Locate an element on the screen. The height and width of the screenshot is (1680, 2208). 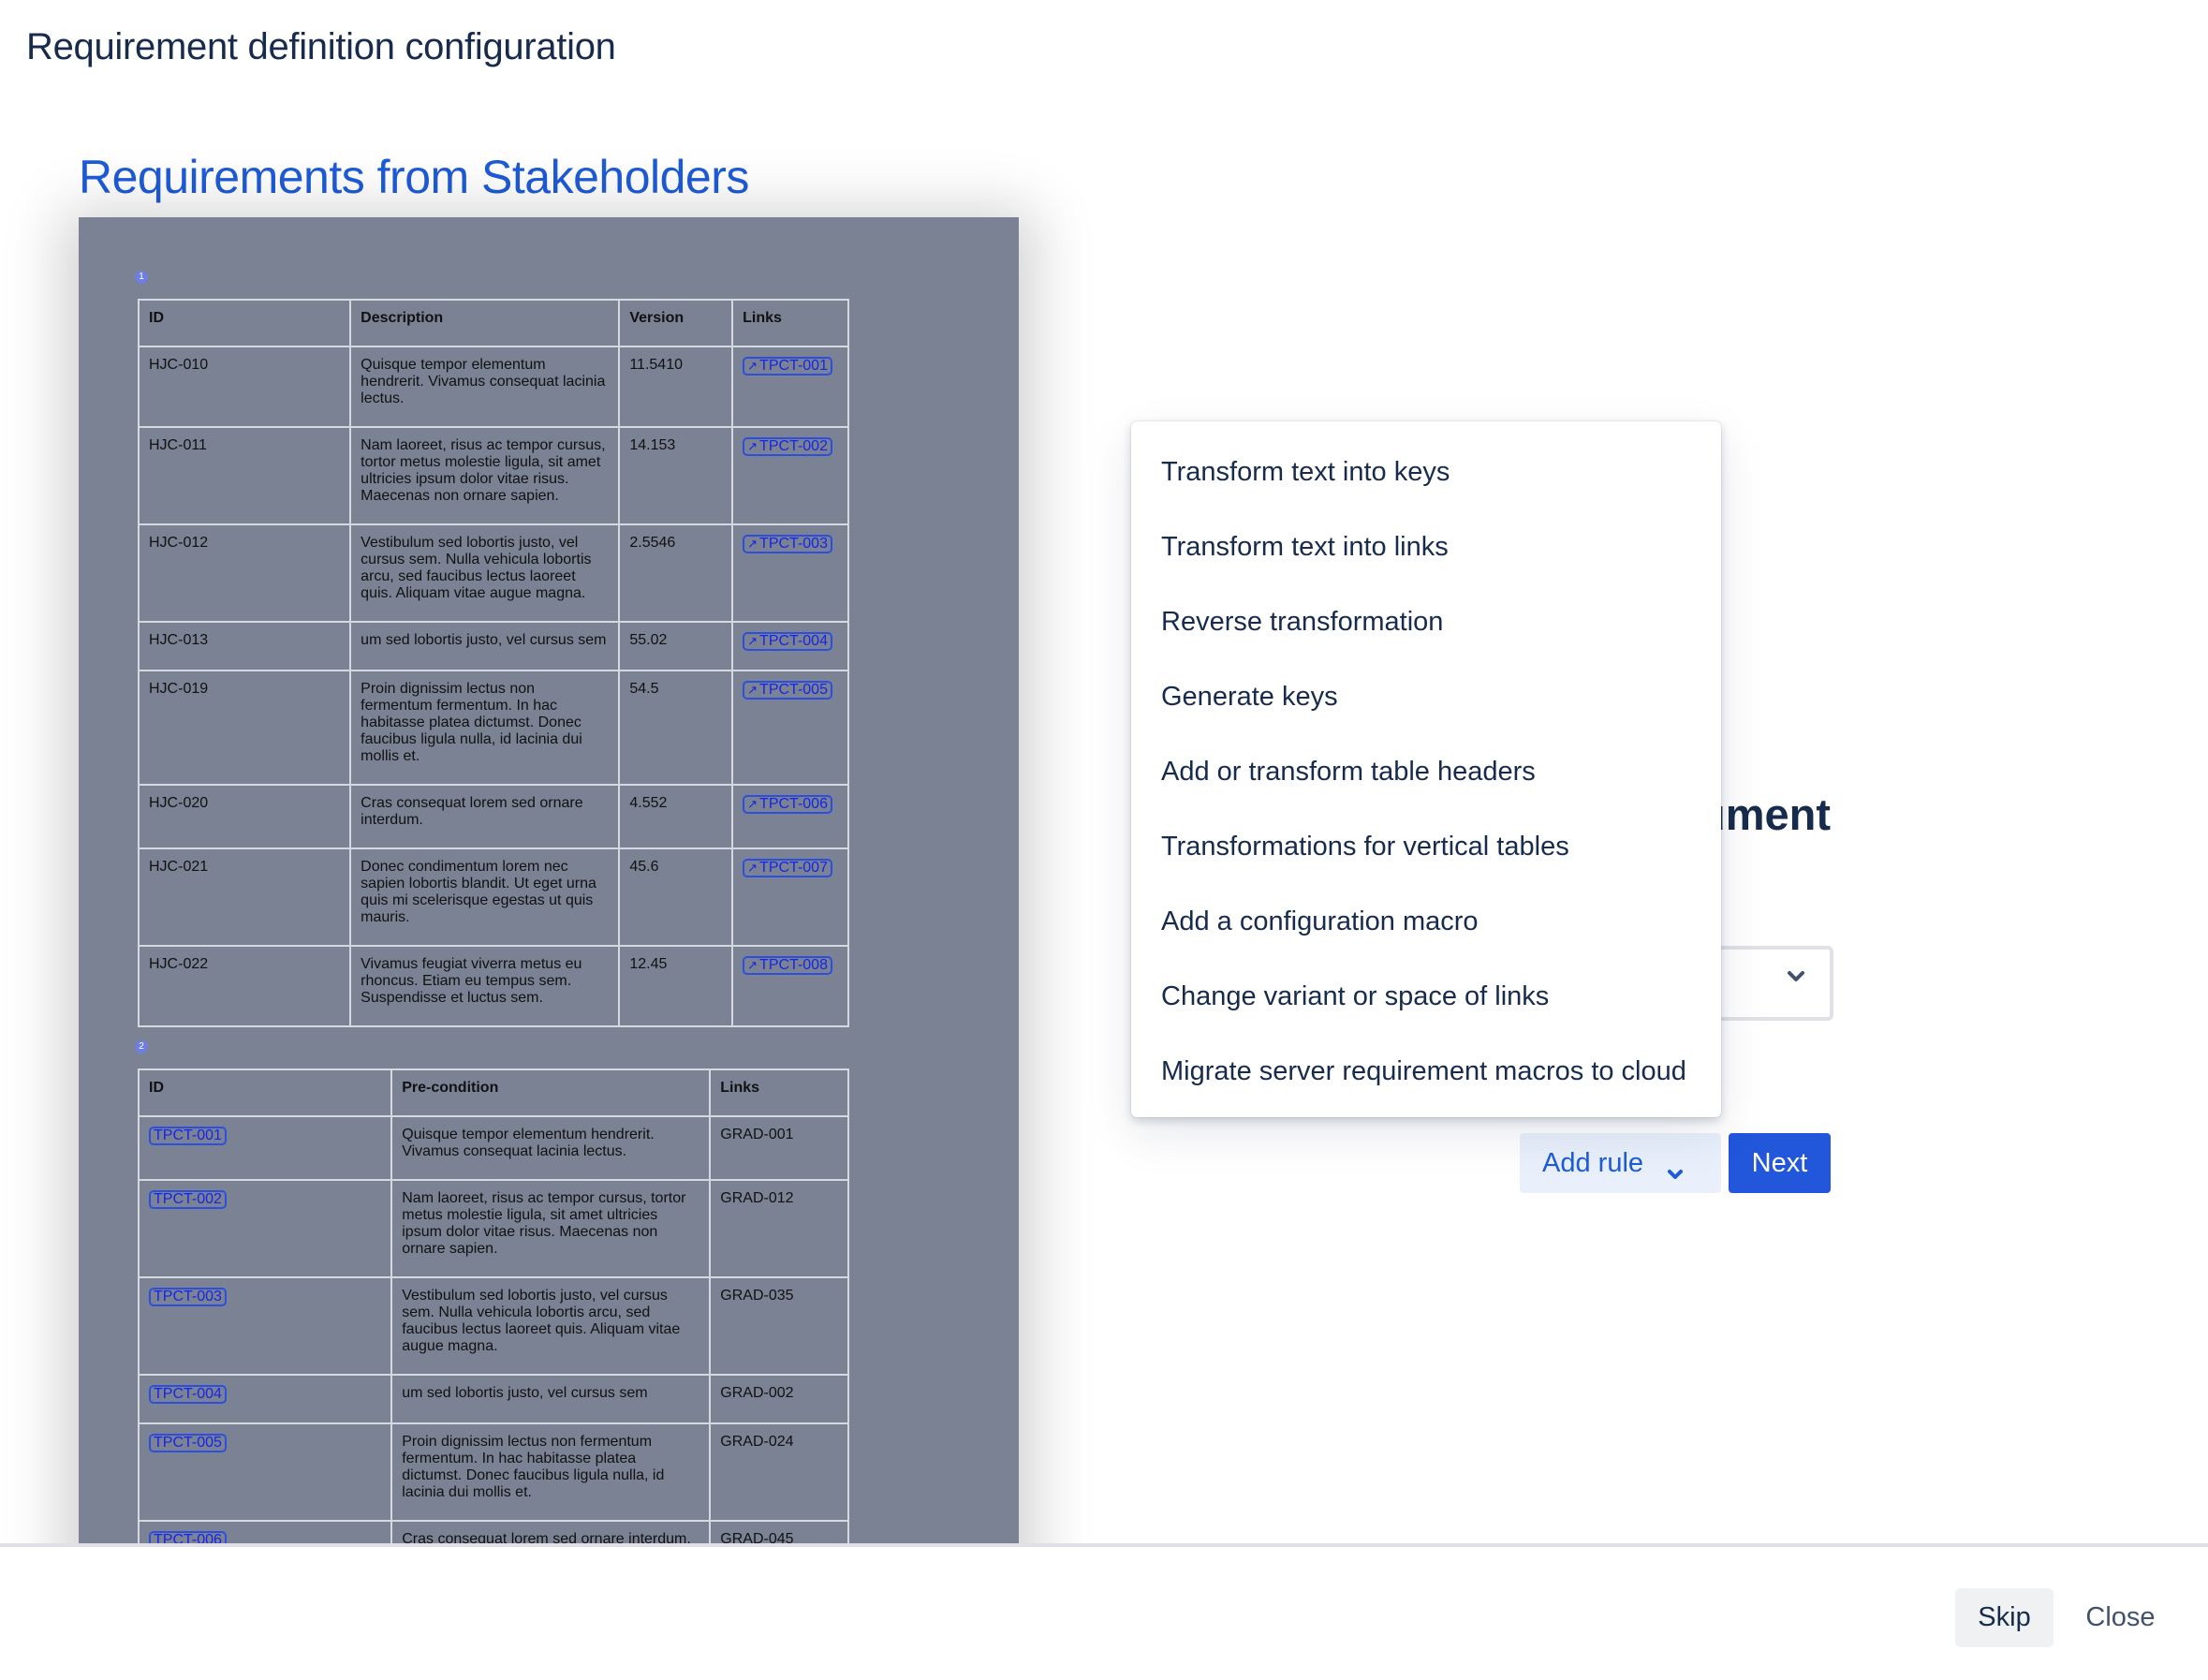
requirement-id-cell: HJC-022 is located at coordinates (244, 986).